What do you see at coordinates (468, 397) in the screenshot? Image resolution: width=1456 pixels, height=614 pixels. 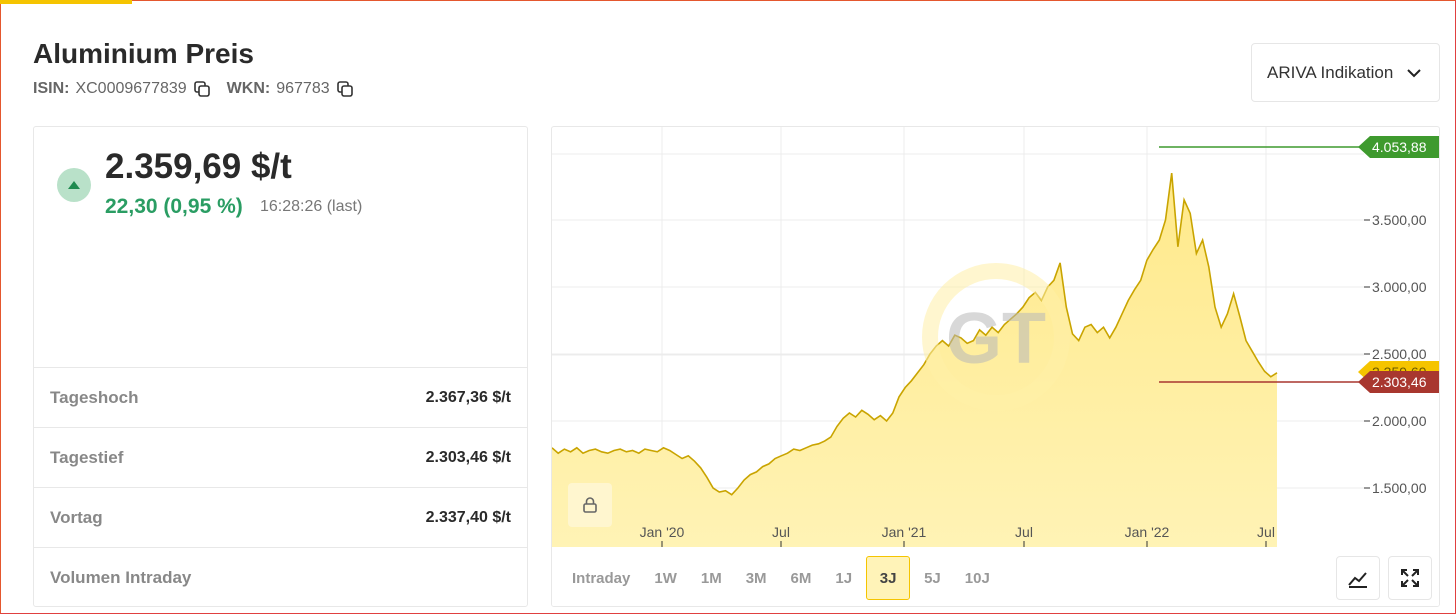 I see `stat-value: 2.367,36 $/t` at bounding box center [468, 397].